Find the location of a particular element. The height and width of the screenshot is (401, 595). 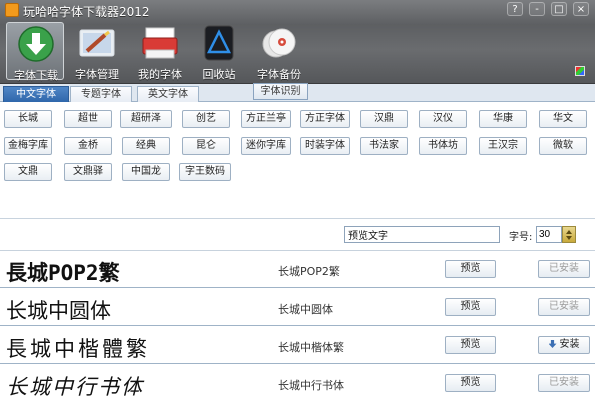

font-size-input is located at coordinates (549, 234).